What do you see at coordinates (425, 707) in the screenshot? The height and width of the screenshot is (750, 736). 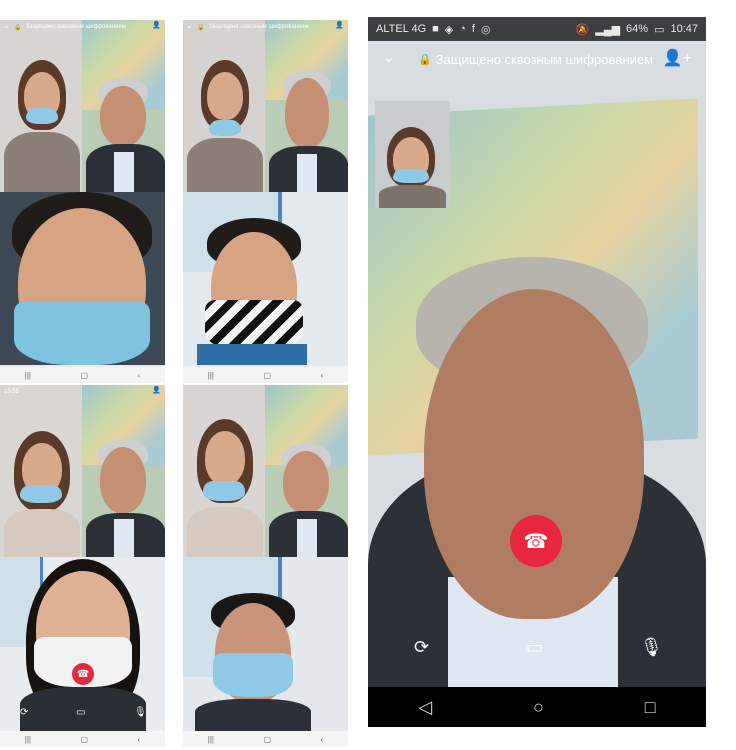 I see `nav-back-icon: ◁` at bounding box center [425, 707].